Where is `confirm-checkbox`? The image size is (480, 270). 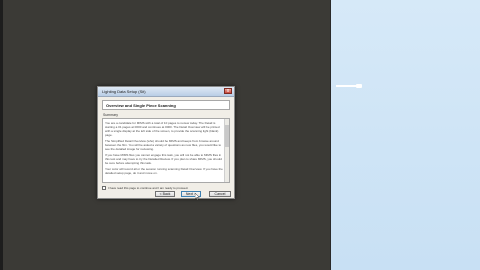
confirm-checkbox is located at coordinates (104, 187).